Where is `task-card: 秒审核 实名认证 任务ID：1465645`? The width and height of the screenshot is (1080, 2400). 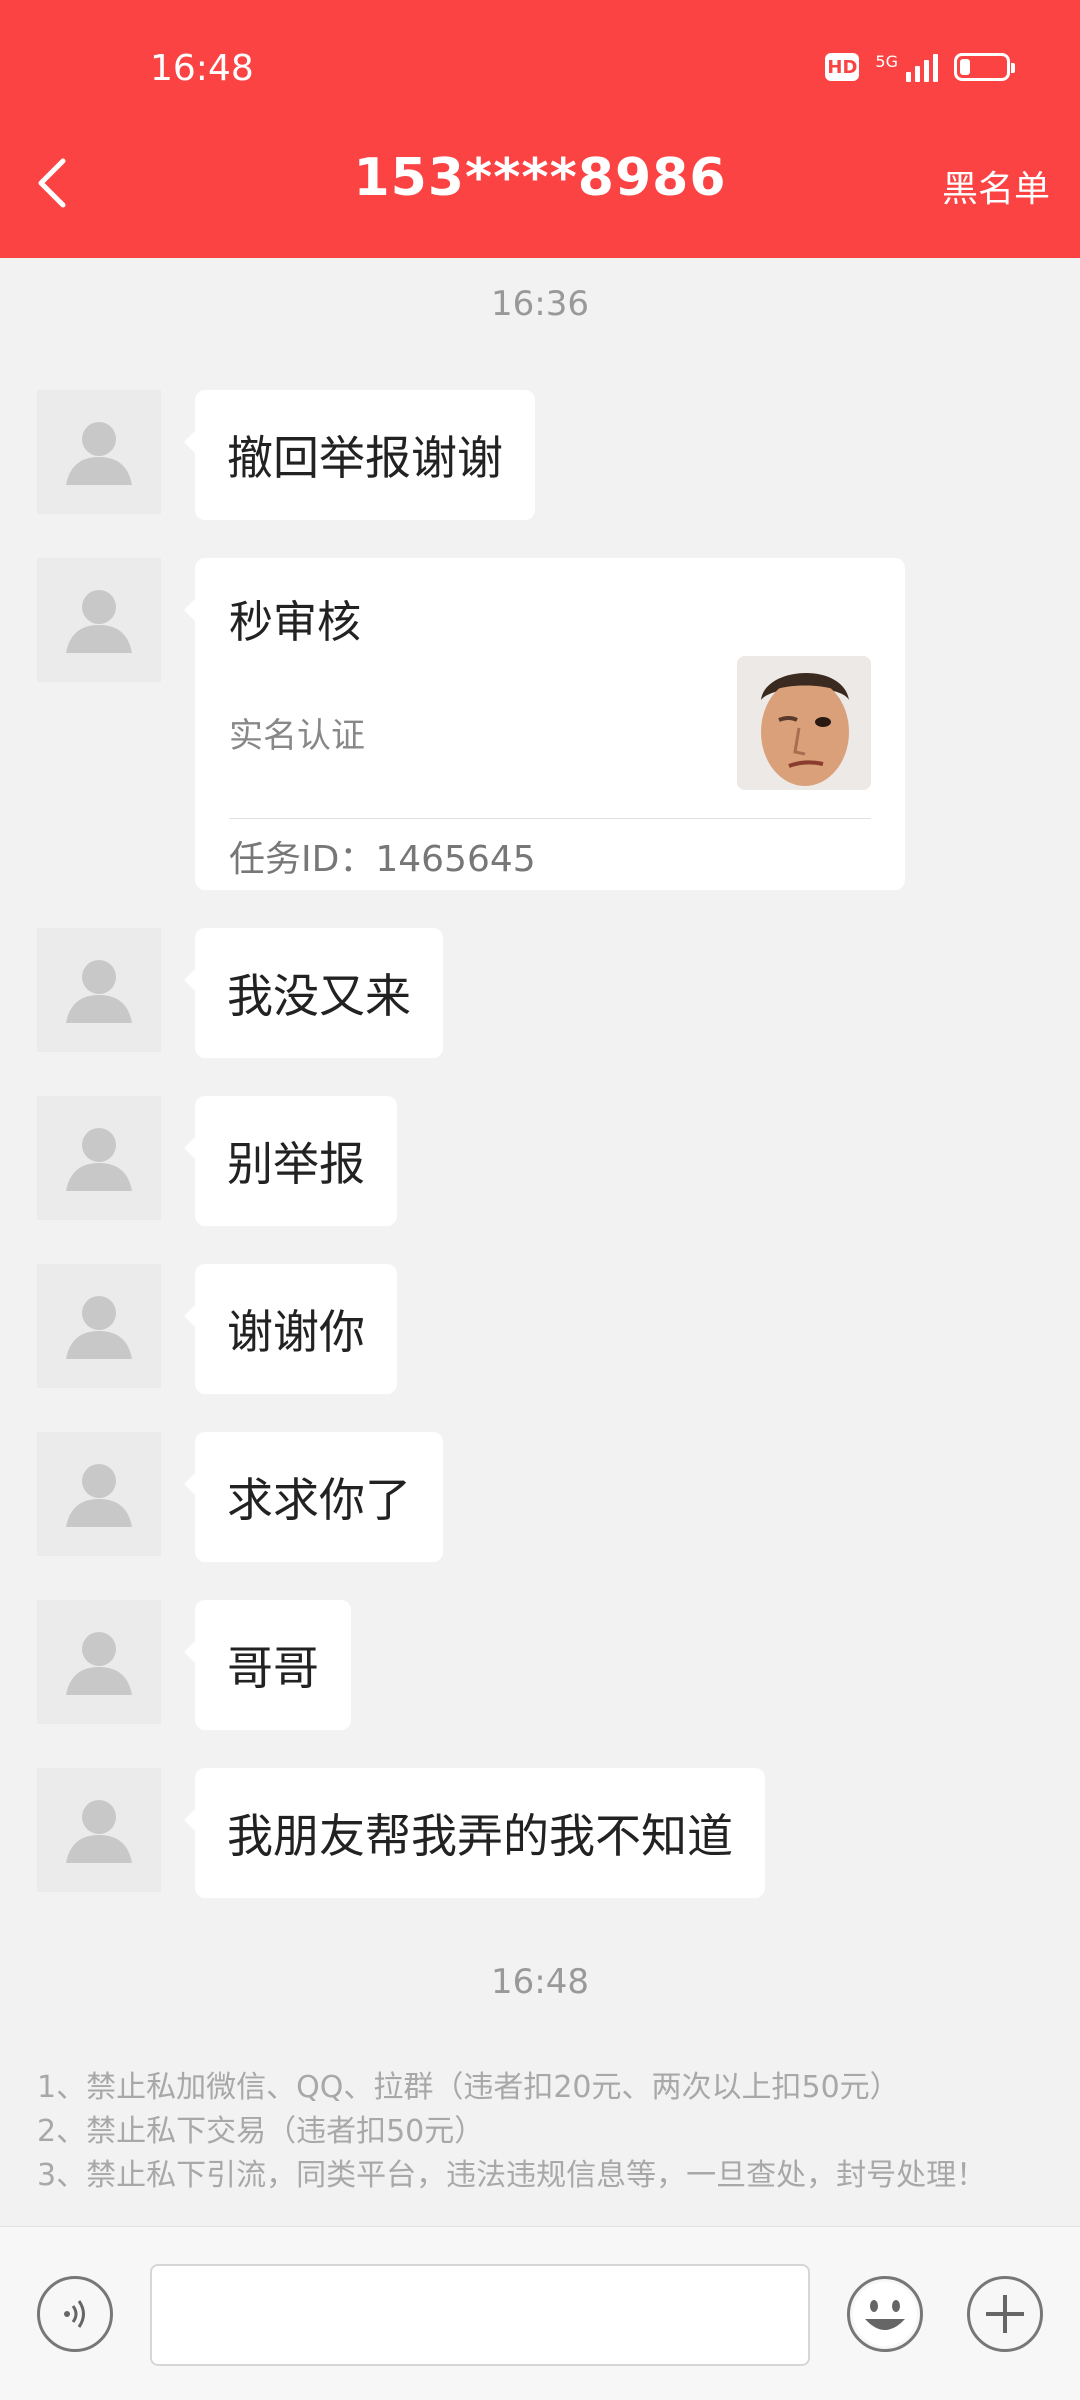
task-card: 秒审核 实名认证 任务ID：1465645 is located at coordinates (544, 724).